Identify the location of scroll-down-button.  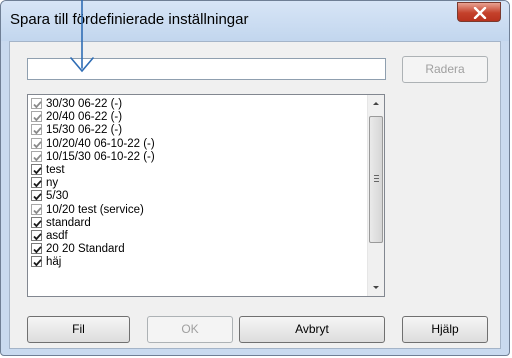
(376, 287).